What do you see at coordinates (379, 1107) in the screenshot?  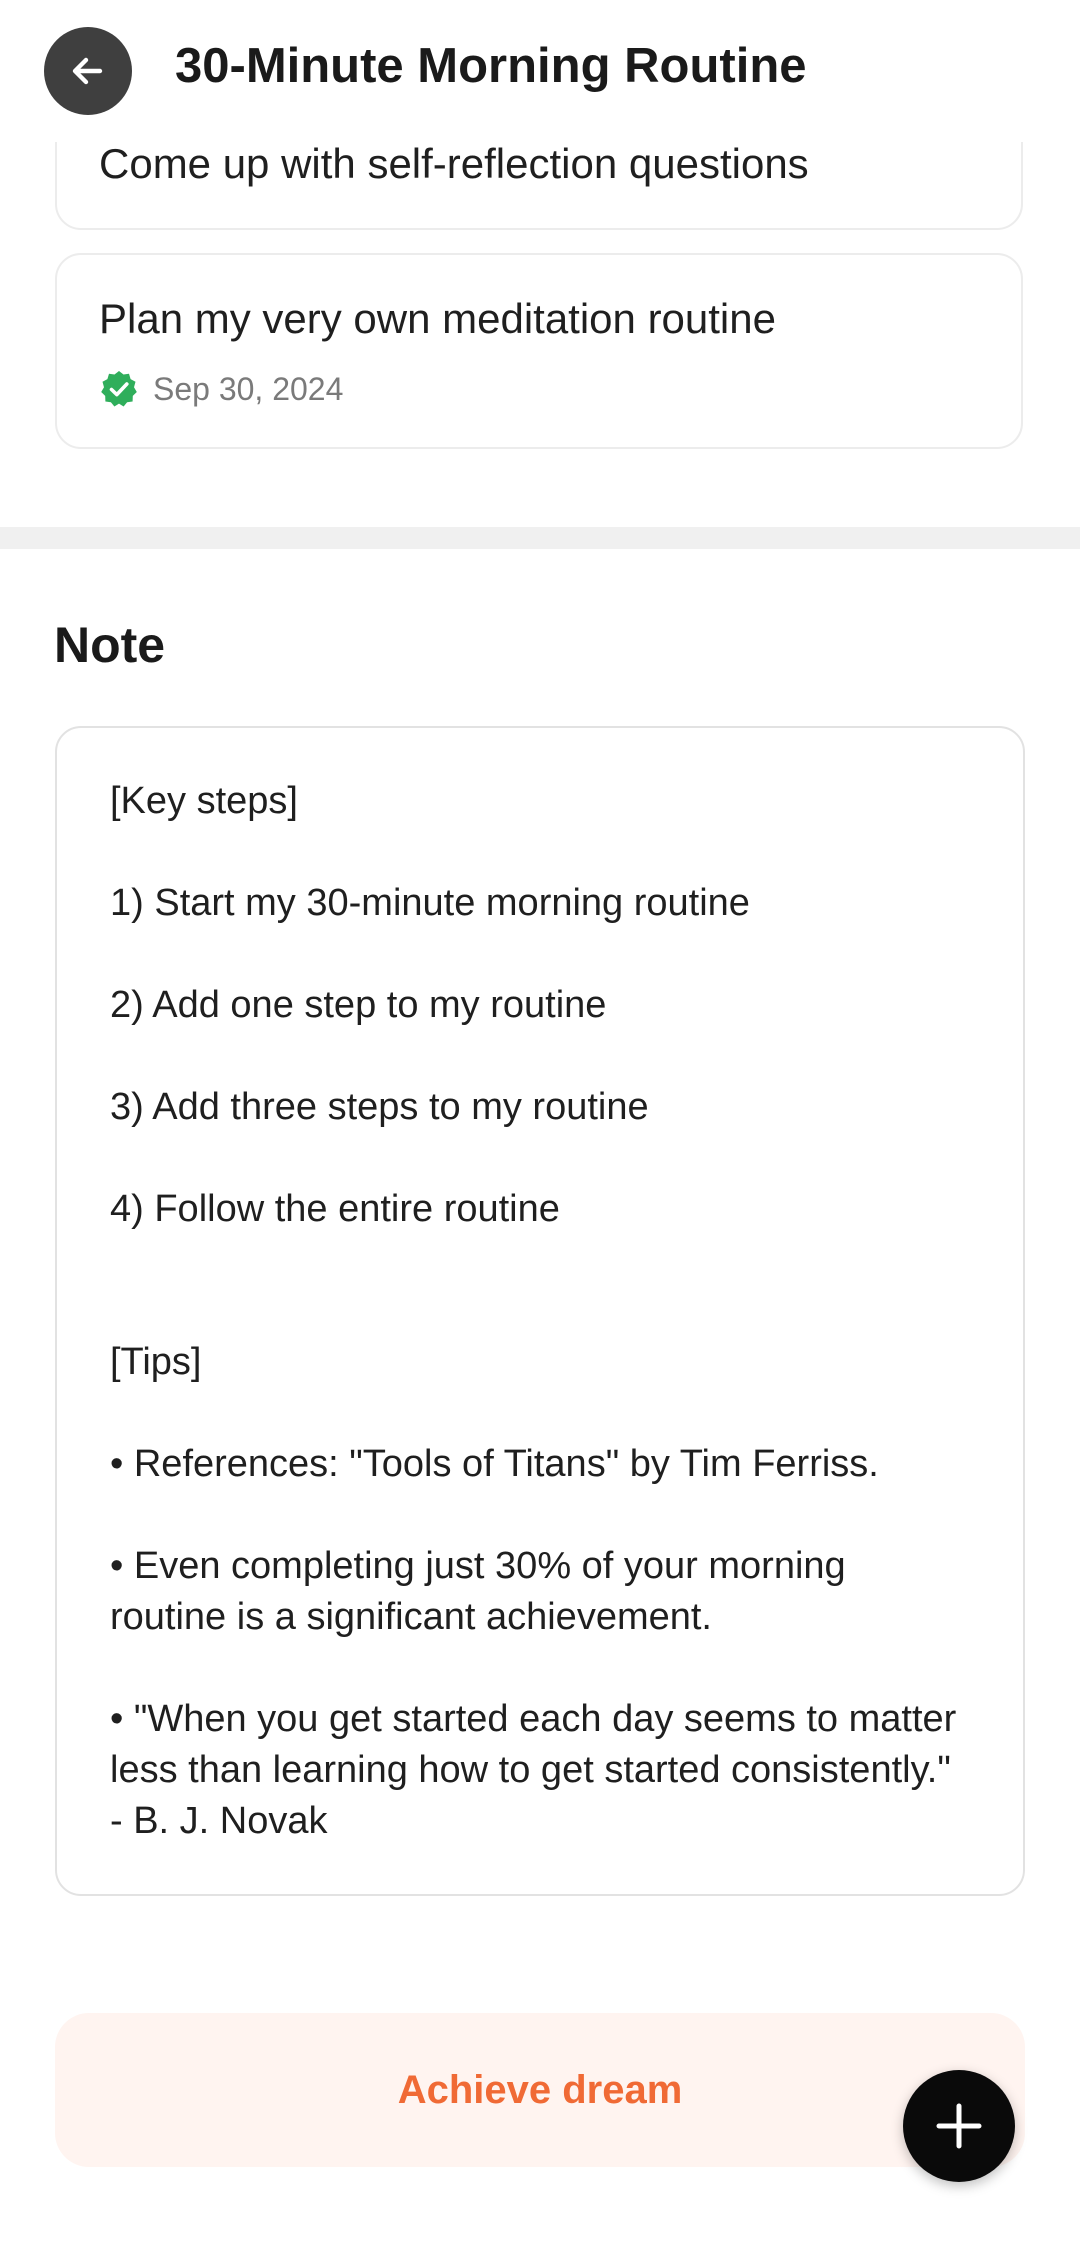 I see `note-line: 3) Add three steps to my routine` at bounding box center [379, 1107].